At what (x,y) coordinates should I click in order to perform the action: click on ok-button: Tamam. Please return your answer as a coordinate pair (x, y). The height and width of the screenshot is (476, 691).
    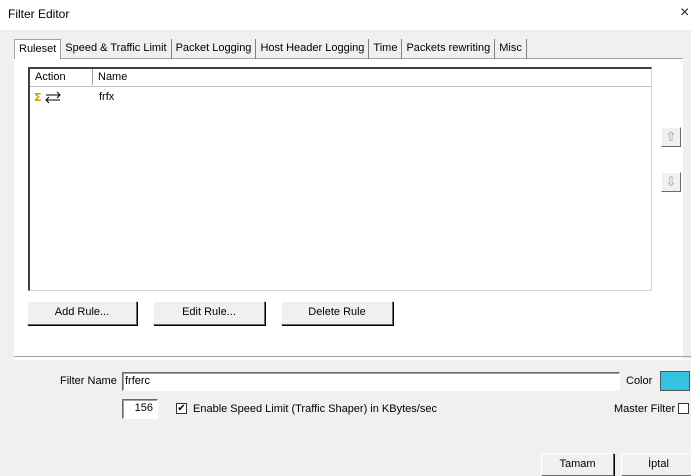
    Looking at the image, I should click on (577, 464).